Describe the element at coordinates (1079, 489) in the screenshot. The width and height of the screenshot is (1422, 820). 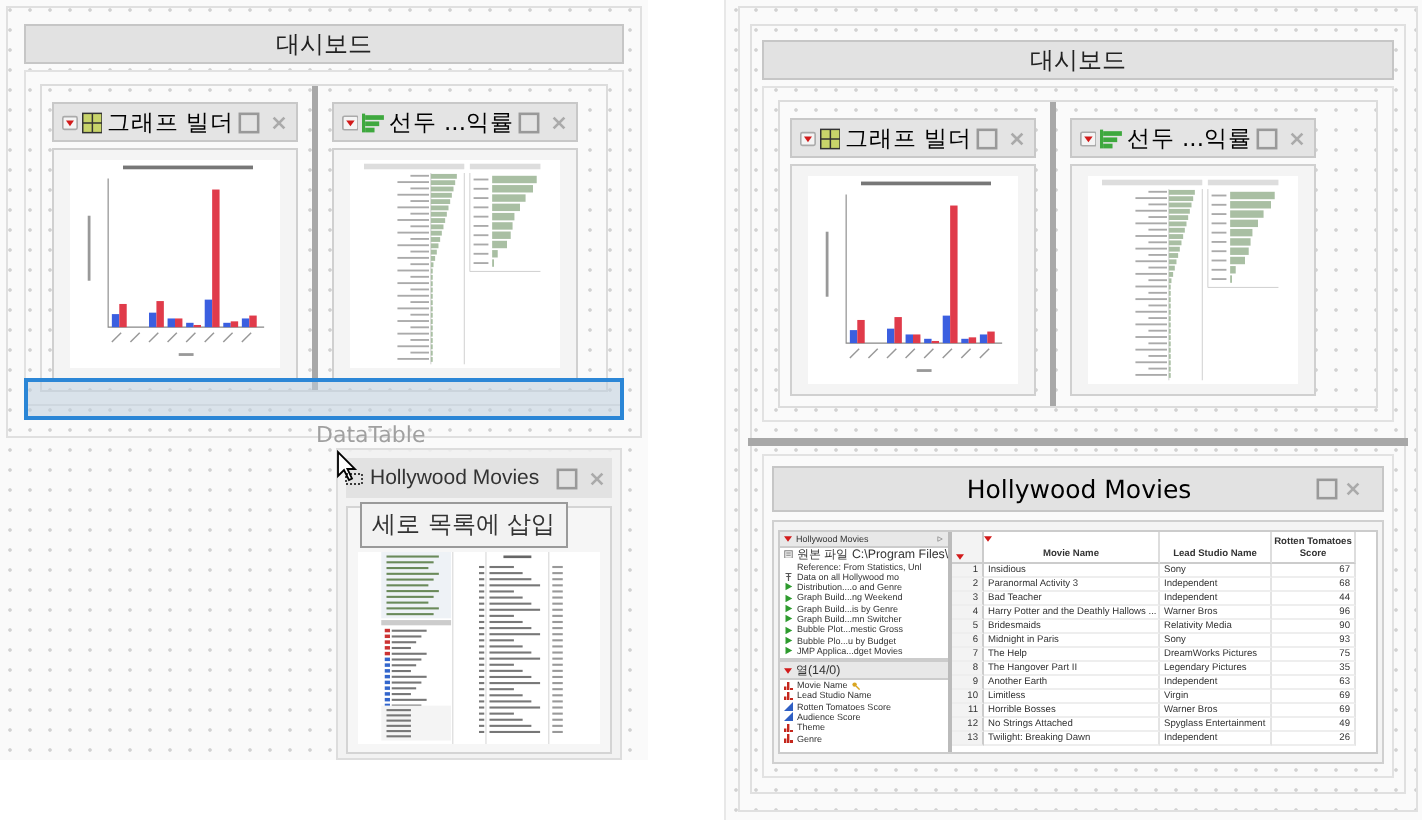
I see `section-title: Hollywood Movies` at that location.